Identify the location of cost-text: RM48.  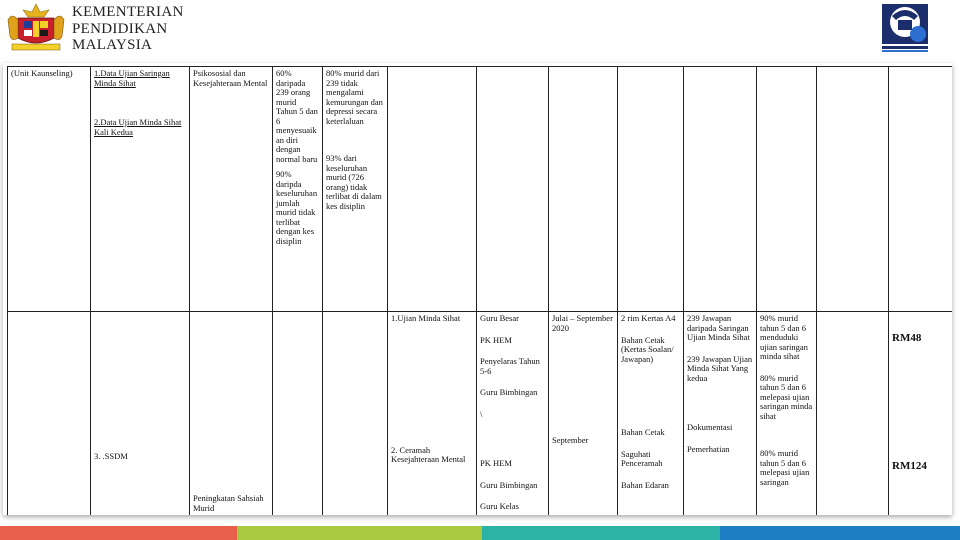
(907, 338).